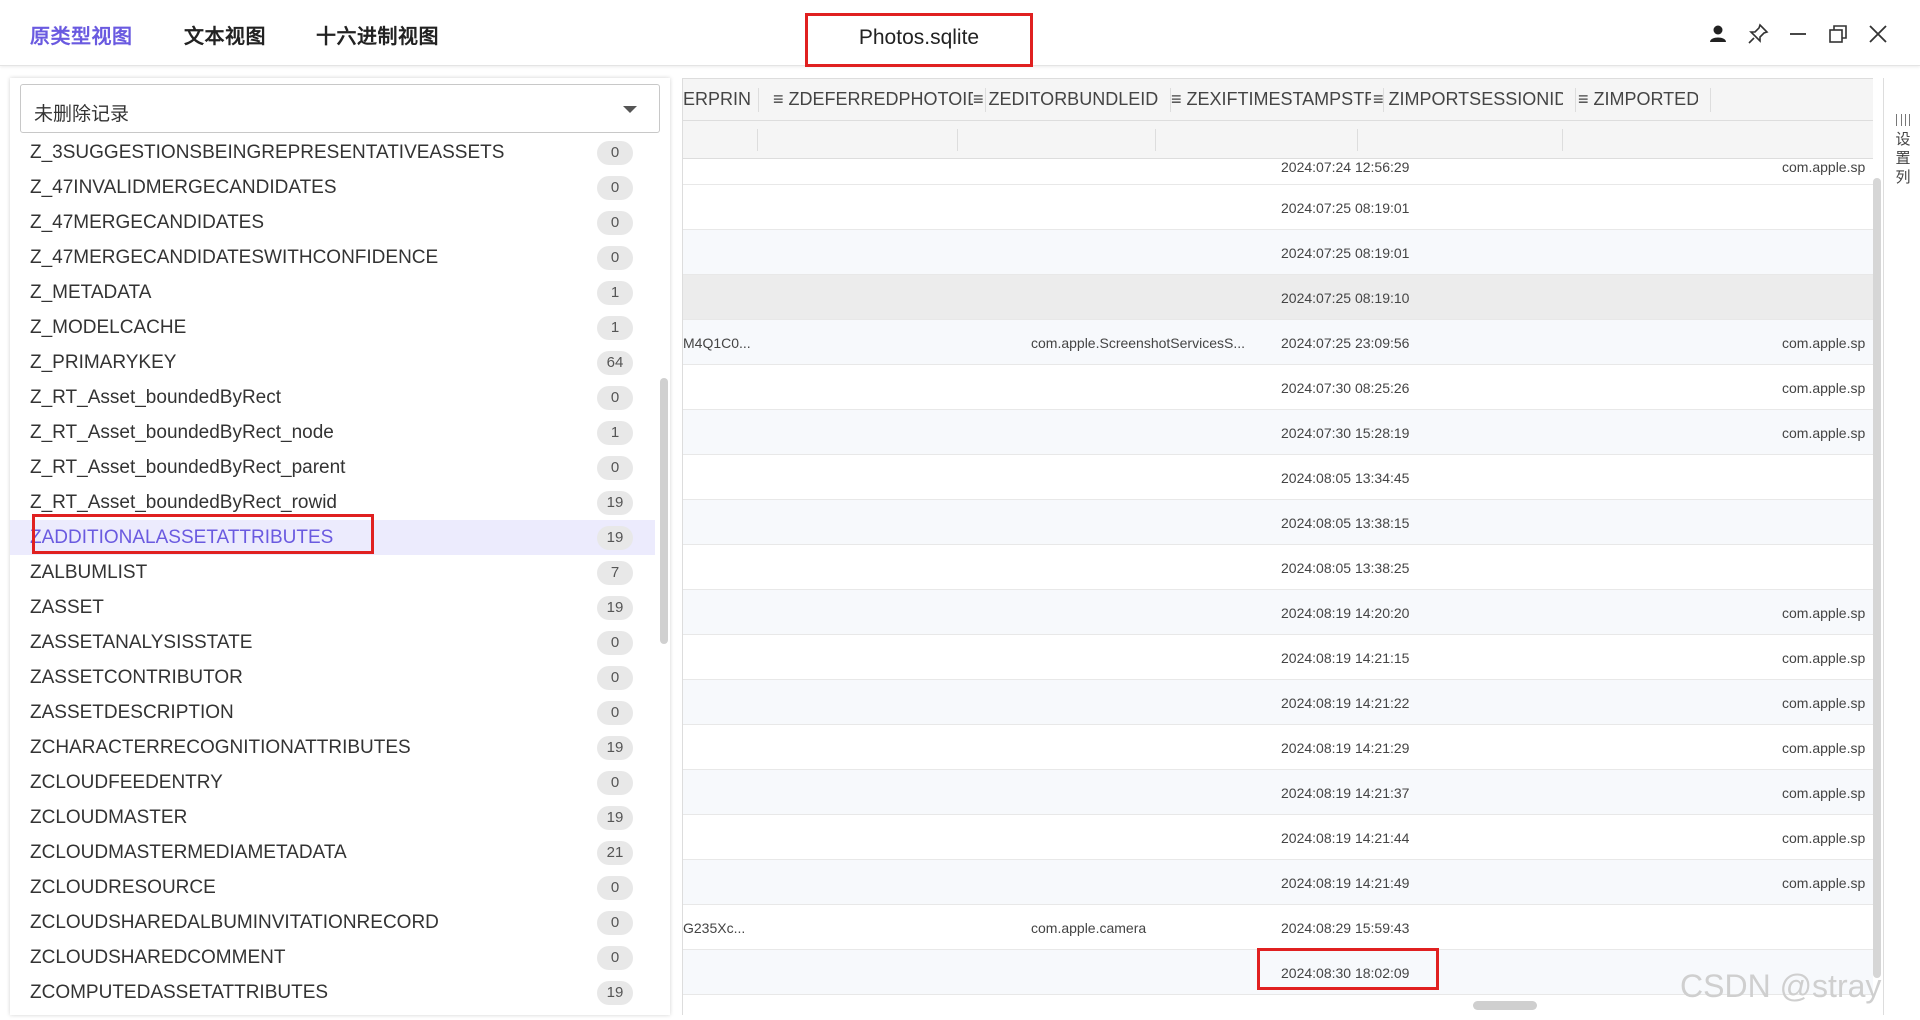 This screenshot has width=1920, height=1020. What do you see at coordinates (1278, 477) in the screenshot?
I see `table-row: 2024:08:05 13:34:45` at bounding box center [1278, 477].